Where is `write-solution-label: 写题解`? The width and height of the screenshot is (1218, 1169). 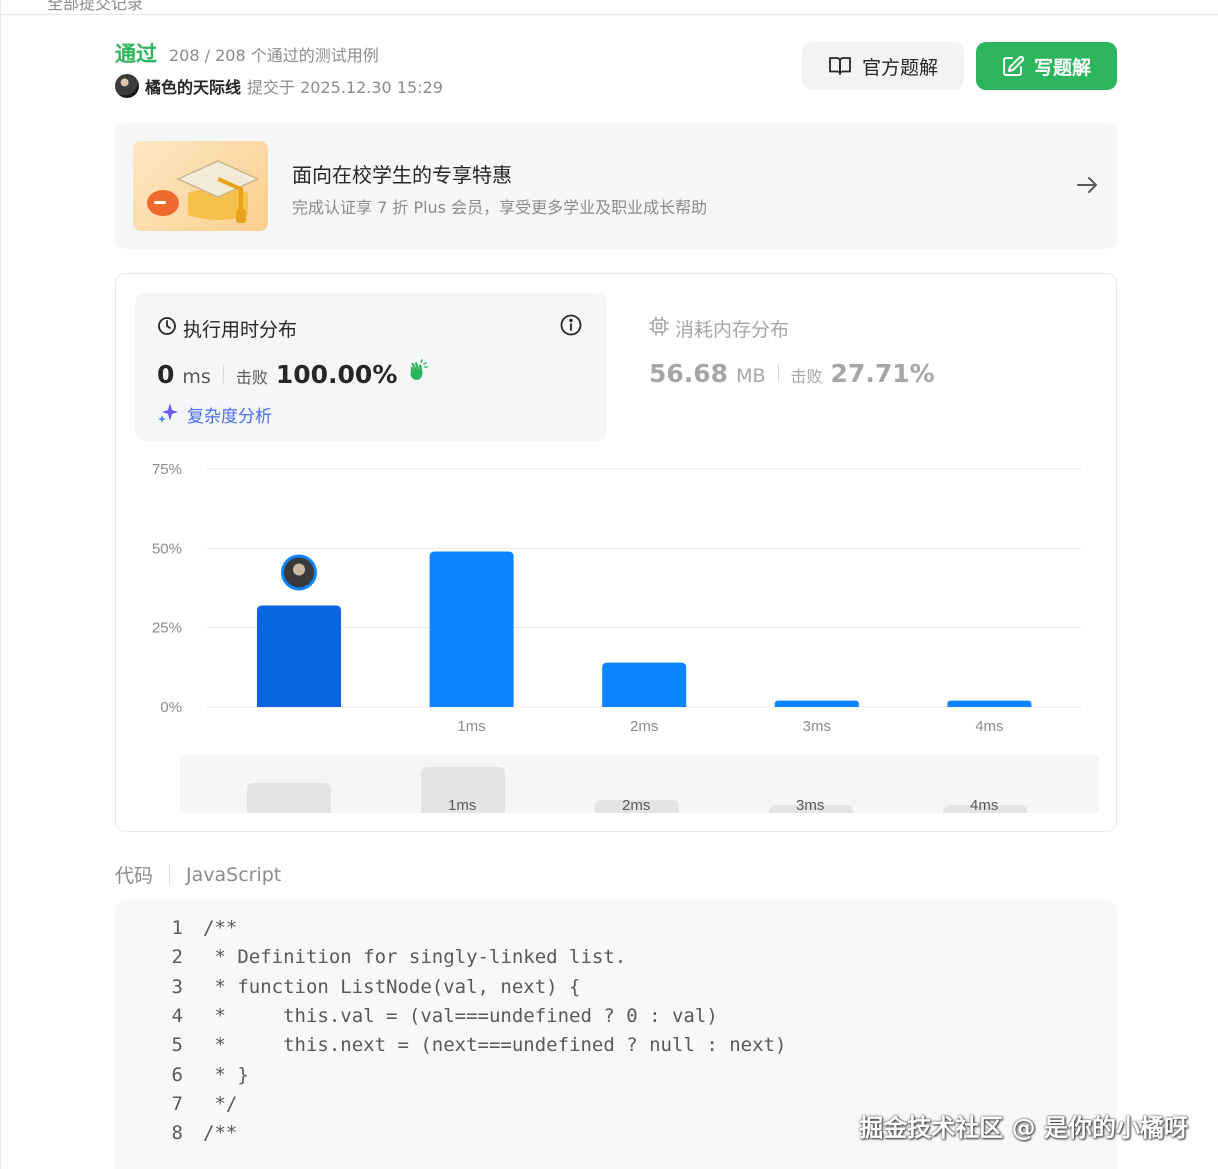
write-solution-label: 写题解 is located at coordinates (1062, 67).